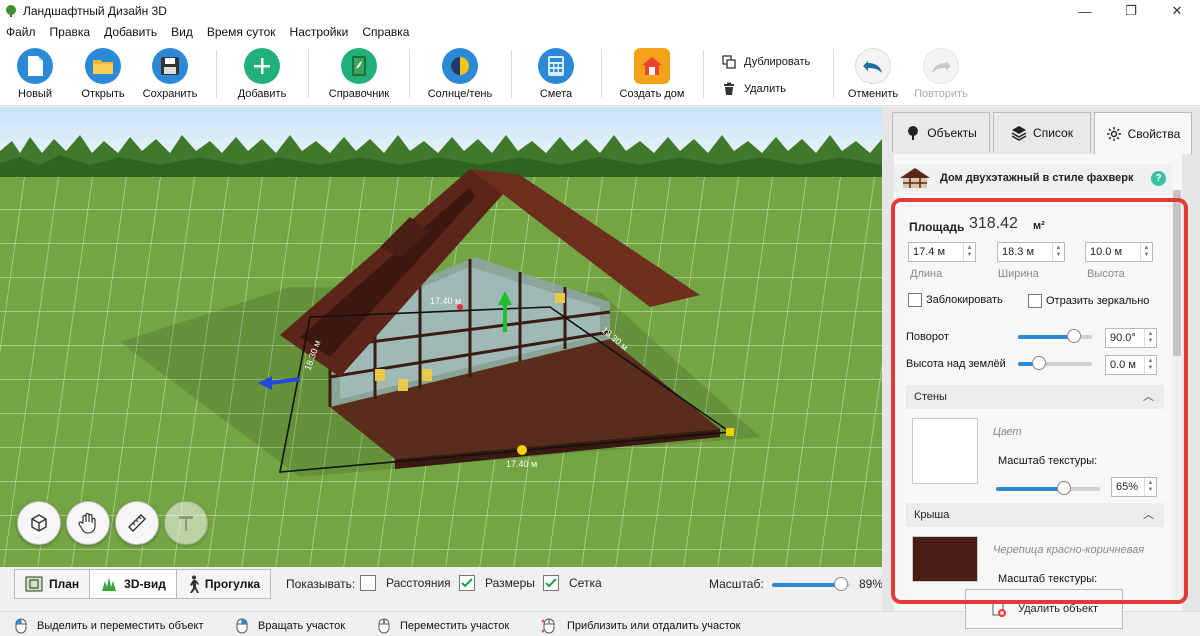 The width and height of the screenshot is (1200, 636). Describe the element at coordinates (384, 626) in the screenshot. I see `mouse-wheel-press-icon` at that location.